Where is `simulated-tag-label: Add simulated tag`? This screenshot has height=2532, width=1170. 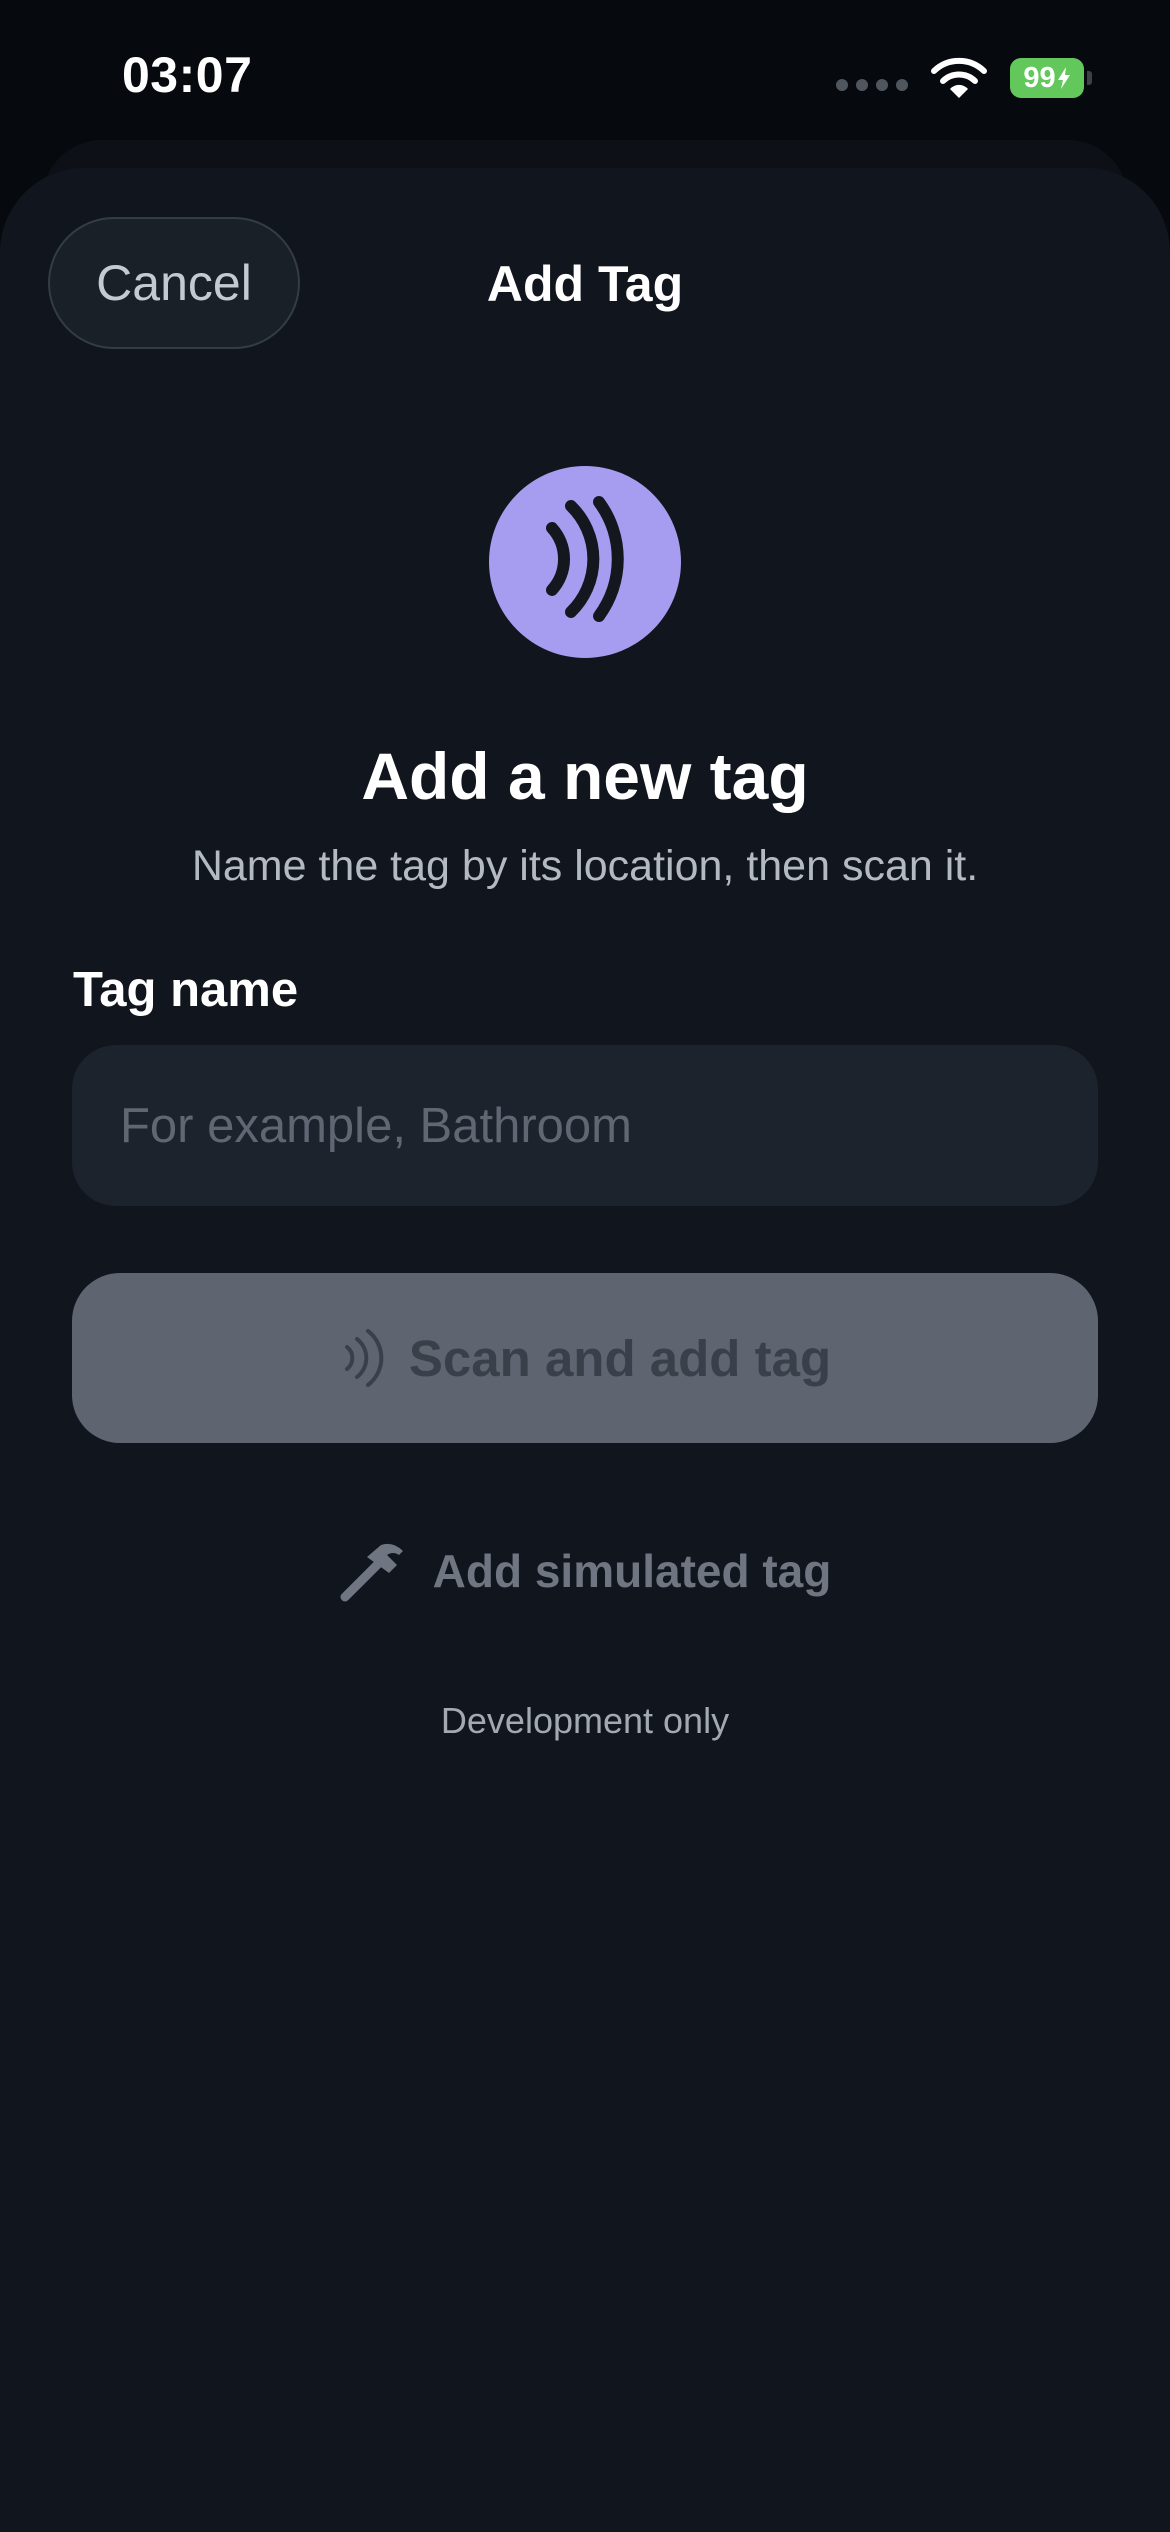
simulated-tag-label: Add simulated tag is located at coordinates (632, 1571).